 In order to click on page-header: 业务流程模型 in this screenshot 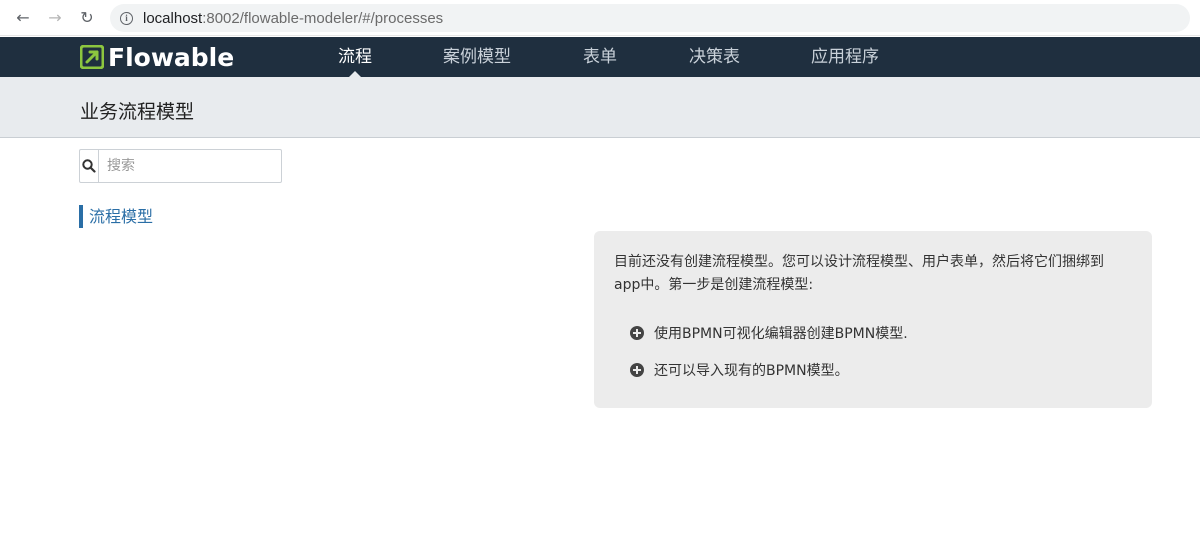, I will do `click(600, 107)`.